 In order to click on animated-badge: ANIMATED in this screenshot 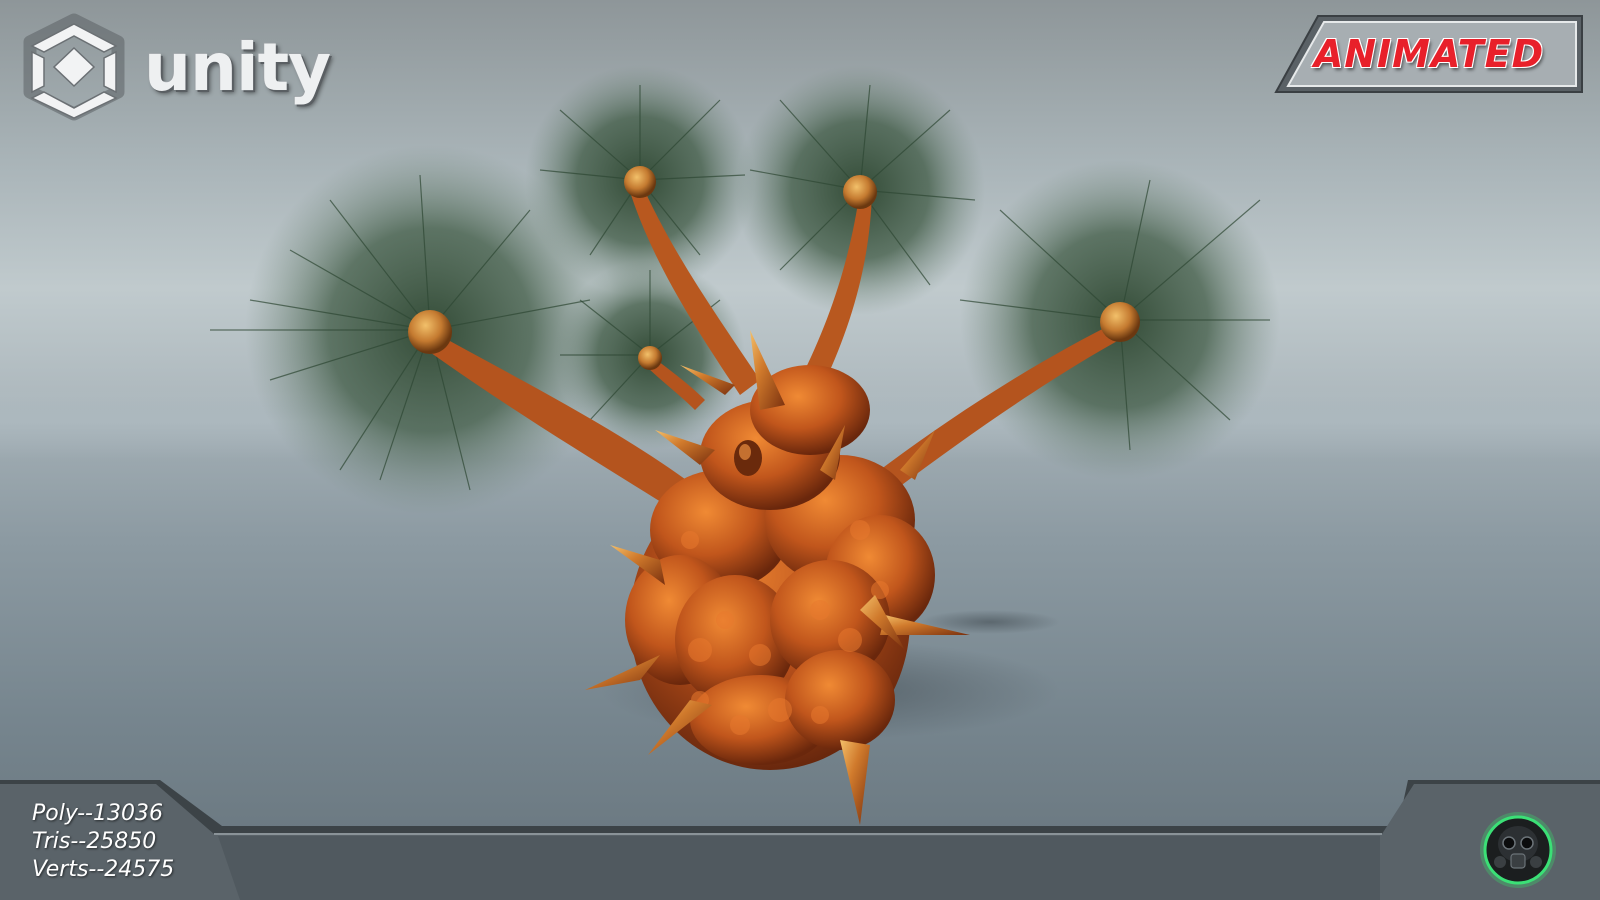, I will do `click(1429, 54)`.